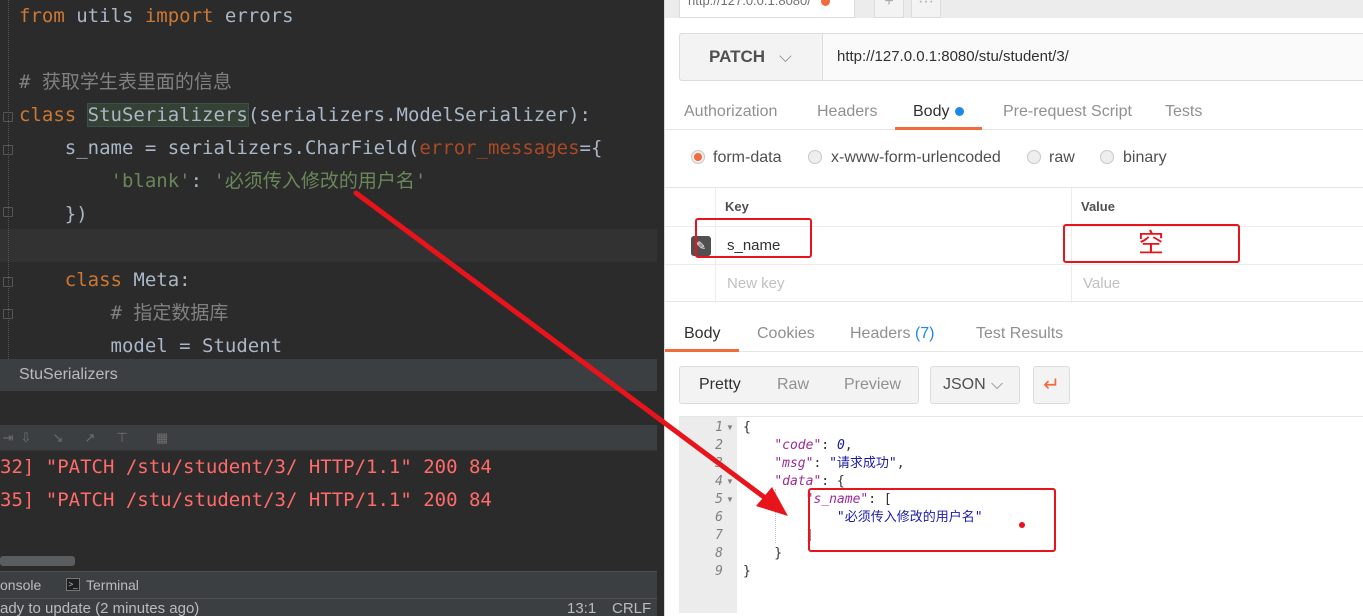 This screenshot has width=1363, height=616. What do you see at coordinates (162, 438) in the screenshot?
I see `table-icon: ▦` at bounding box center [162, 438].